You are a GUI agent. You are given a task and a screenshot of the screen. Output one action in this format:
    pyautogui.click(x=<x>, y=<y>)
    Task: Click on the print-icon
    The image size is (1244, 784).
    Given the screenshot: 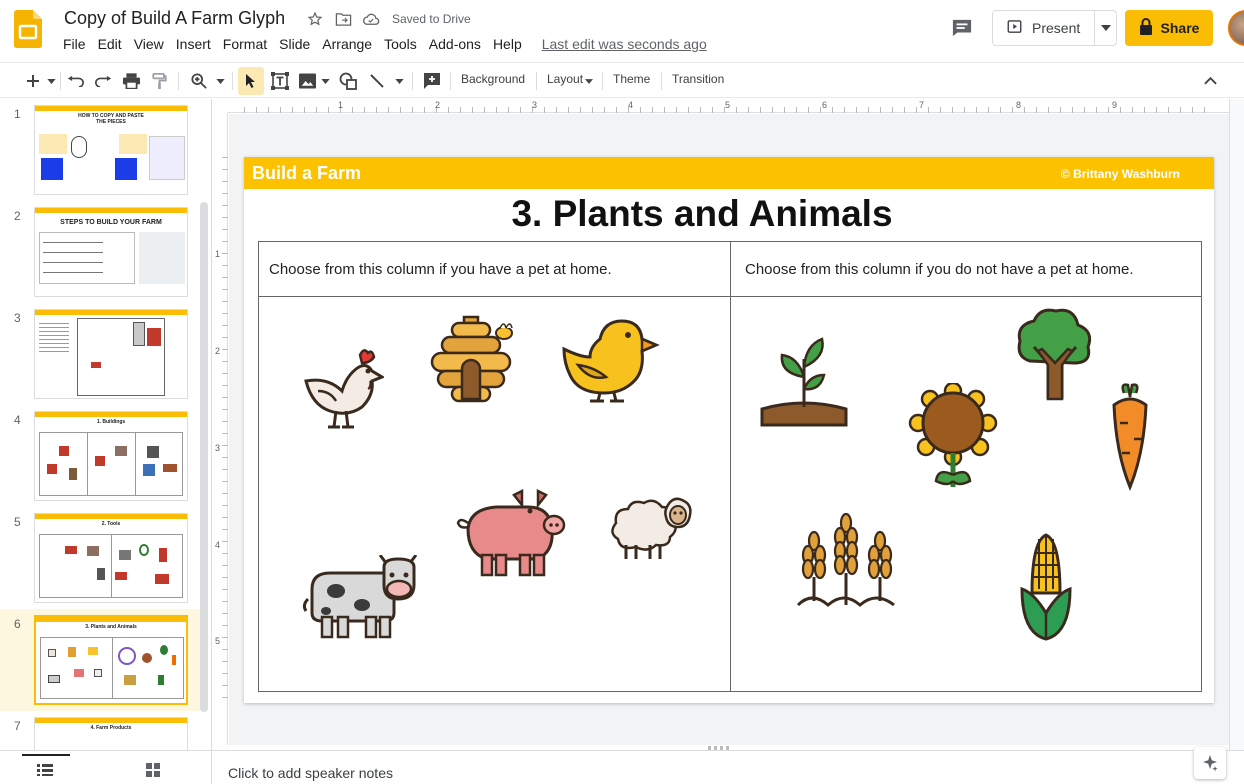 What is the action you would take?
    pyautogui.click(x=131, y=81)
    